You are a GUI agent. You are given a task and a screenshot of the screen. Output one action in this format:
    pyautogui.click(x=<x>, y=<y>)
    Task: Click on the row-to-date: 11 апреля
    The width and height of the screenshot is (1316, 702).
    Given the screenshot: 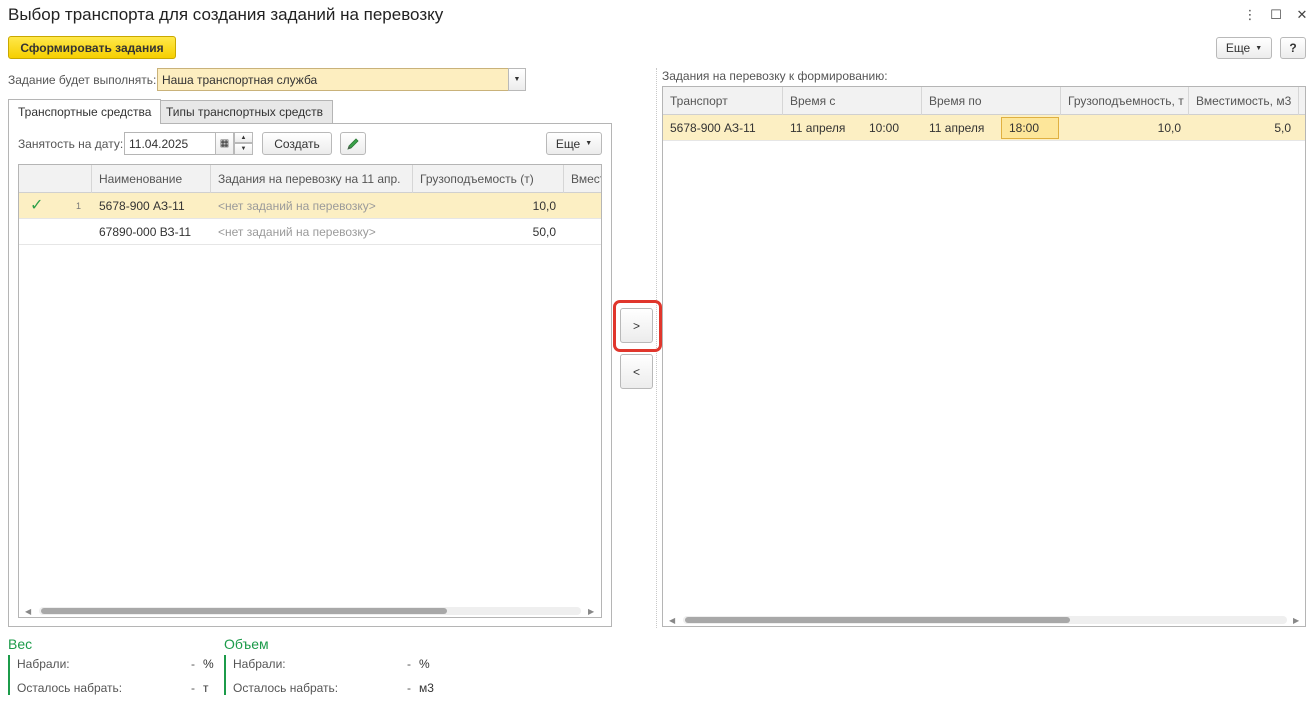 What is the action you would take?
    pyautogui.click(x=957, y=128)
    